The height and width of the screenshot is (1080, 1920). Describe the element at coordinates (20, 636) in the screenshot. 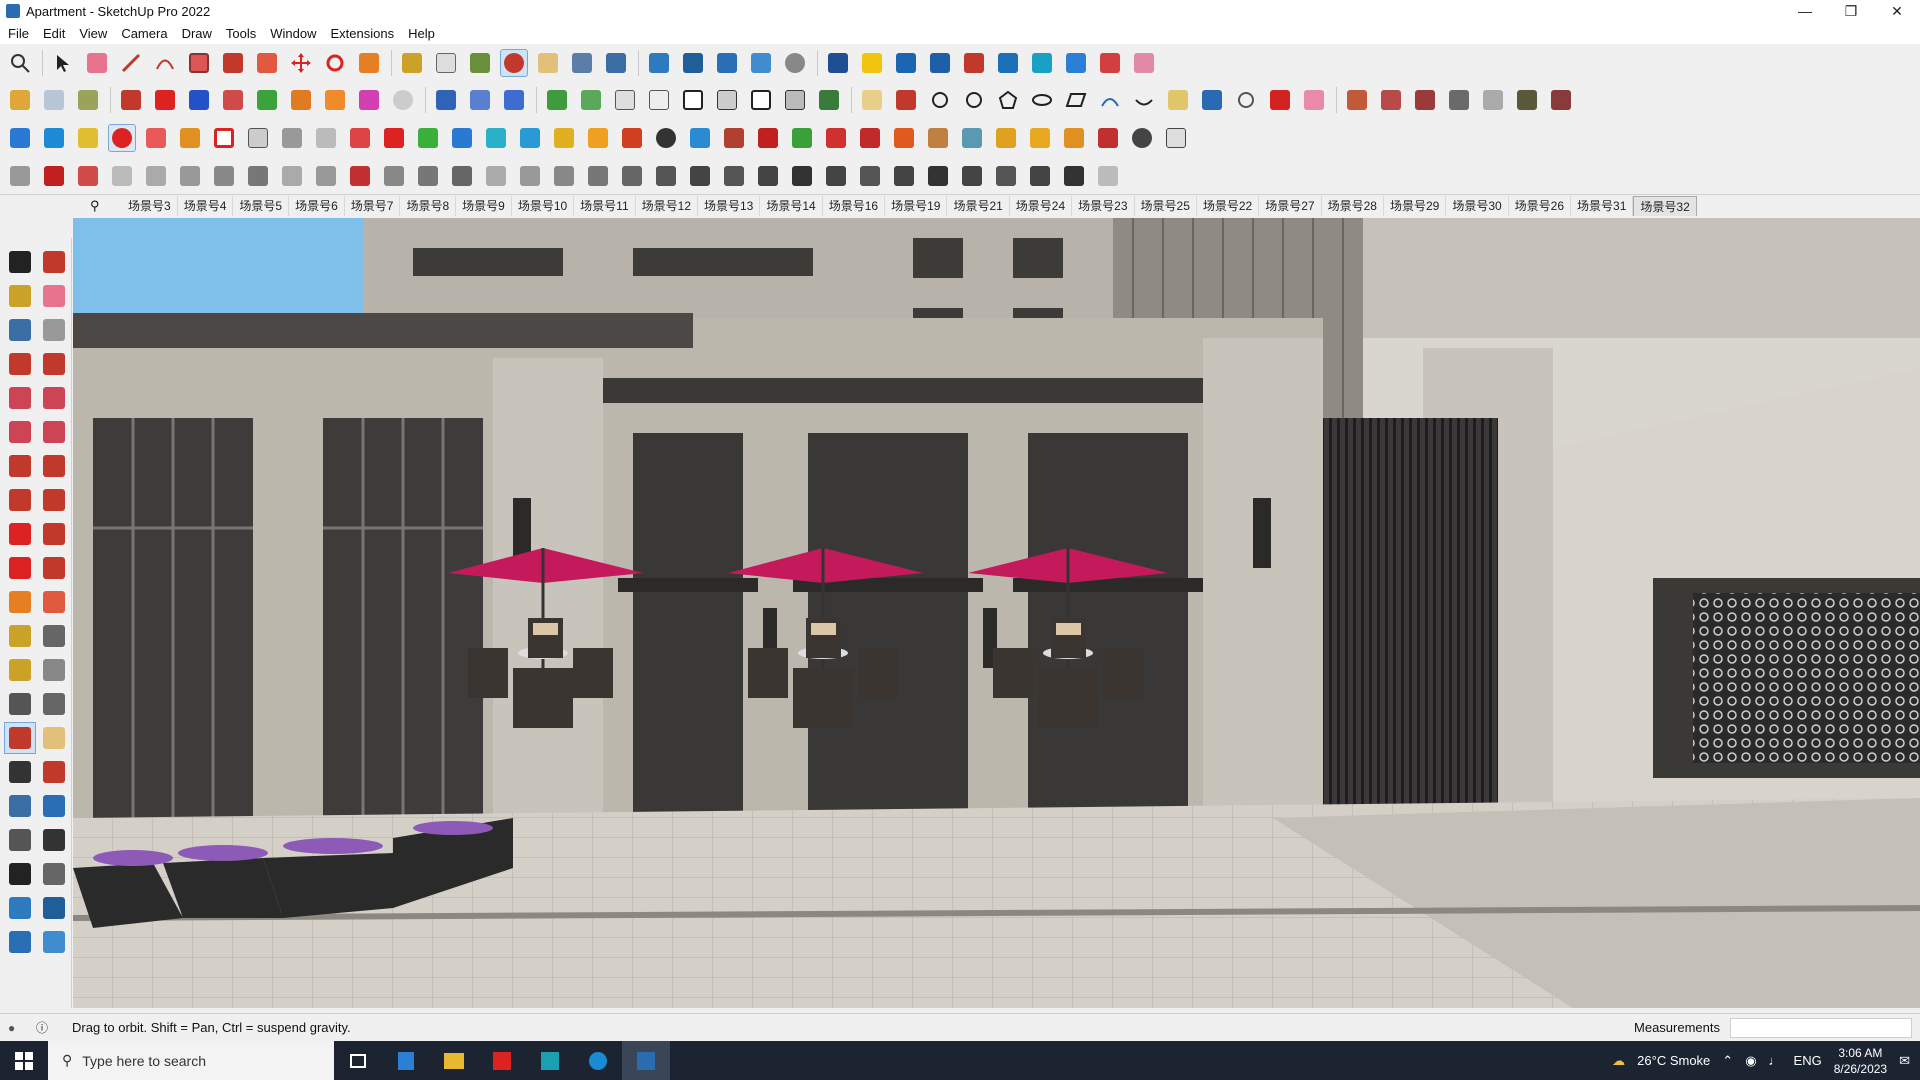

I see `tape-measure-icon` at that location.